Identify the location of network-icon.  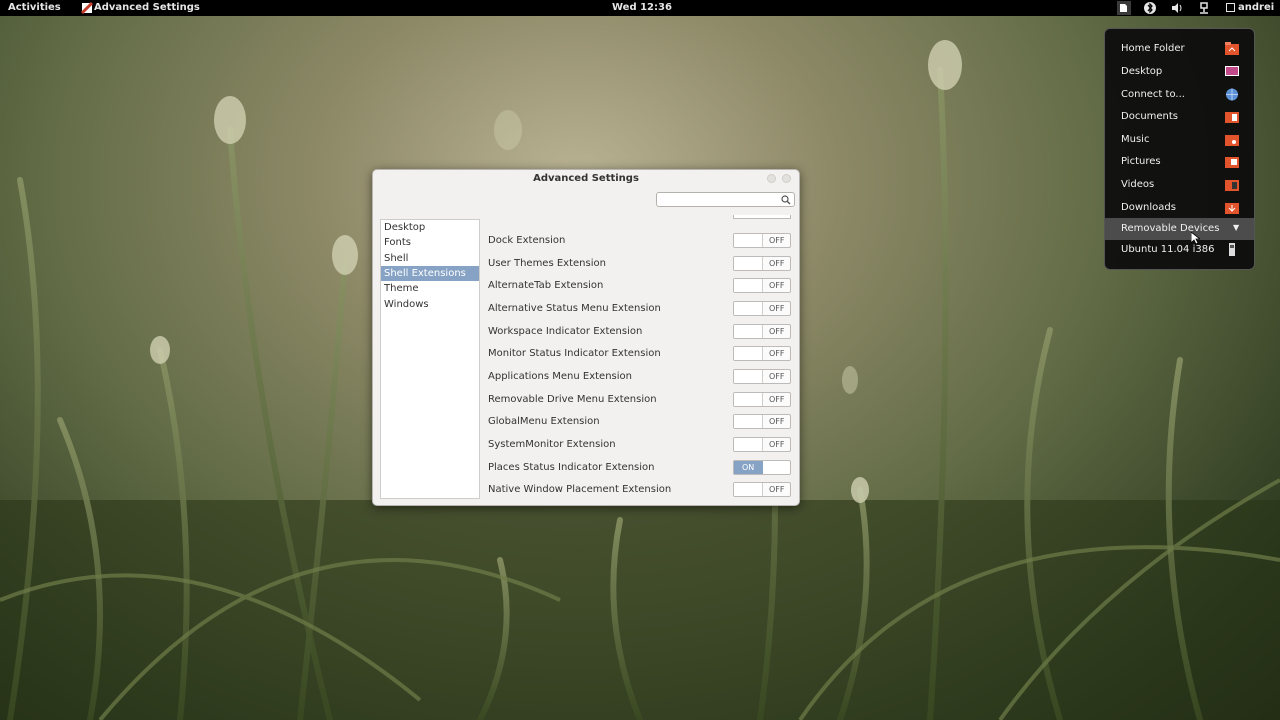
(1204, 8).